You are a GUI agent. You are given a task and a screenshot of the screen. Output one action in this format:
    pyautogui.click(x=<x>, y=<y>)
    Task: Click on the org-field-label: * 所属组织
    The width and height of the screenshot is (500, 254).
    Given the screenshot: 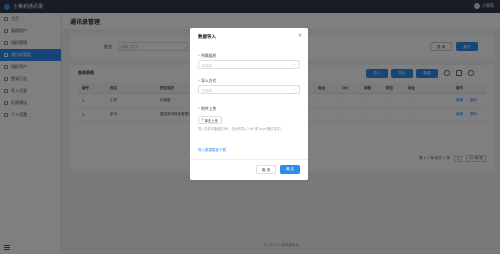 What is the action you would take?
    pyautogui.click(x=207, y=55)
    